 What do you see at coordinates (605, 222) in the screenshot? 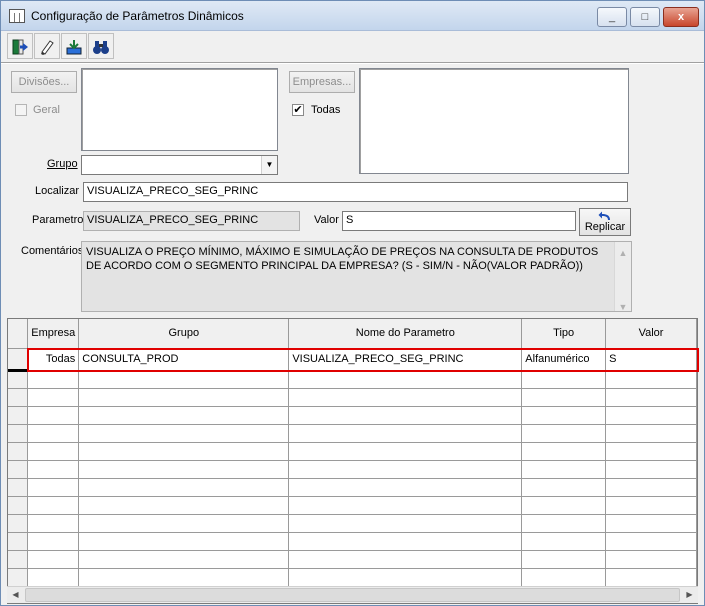
I see `replicar-button: Replicar` at bounding box center [605, 222].